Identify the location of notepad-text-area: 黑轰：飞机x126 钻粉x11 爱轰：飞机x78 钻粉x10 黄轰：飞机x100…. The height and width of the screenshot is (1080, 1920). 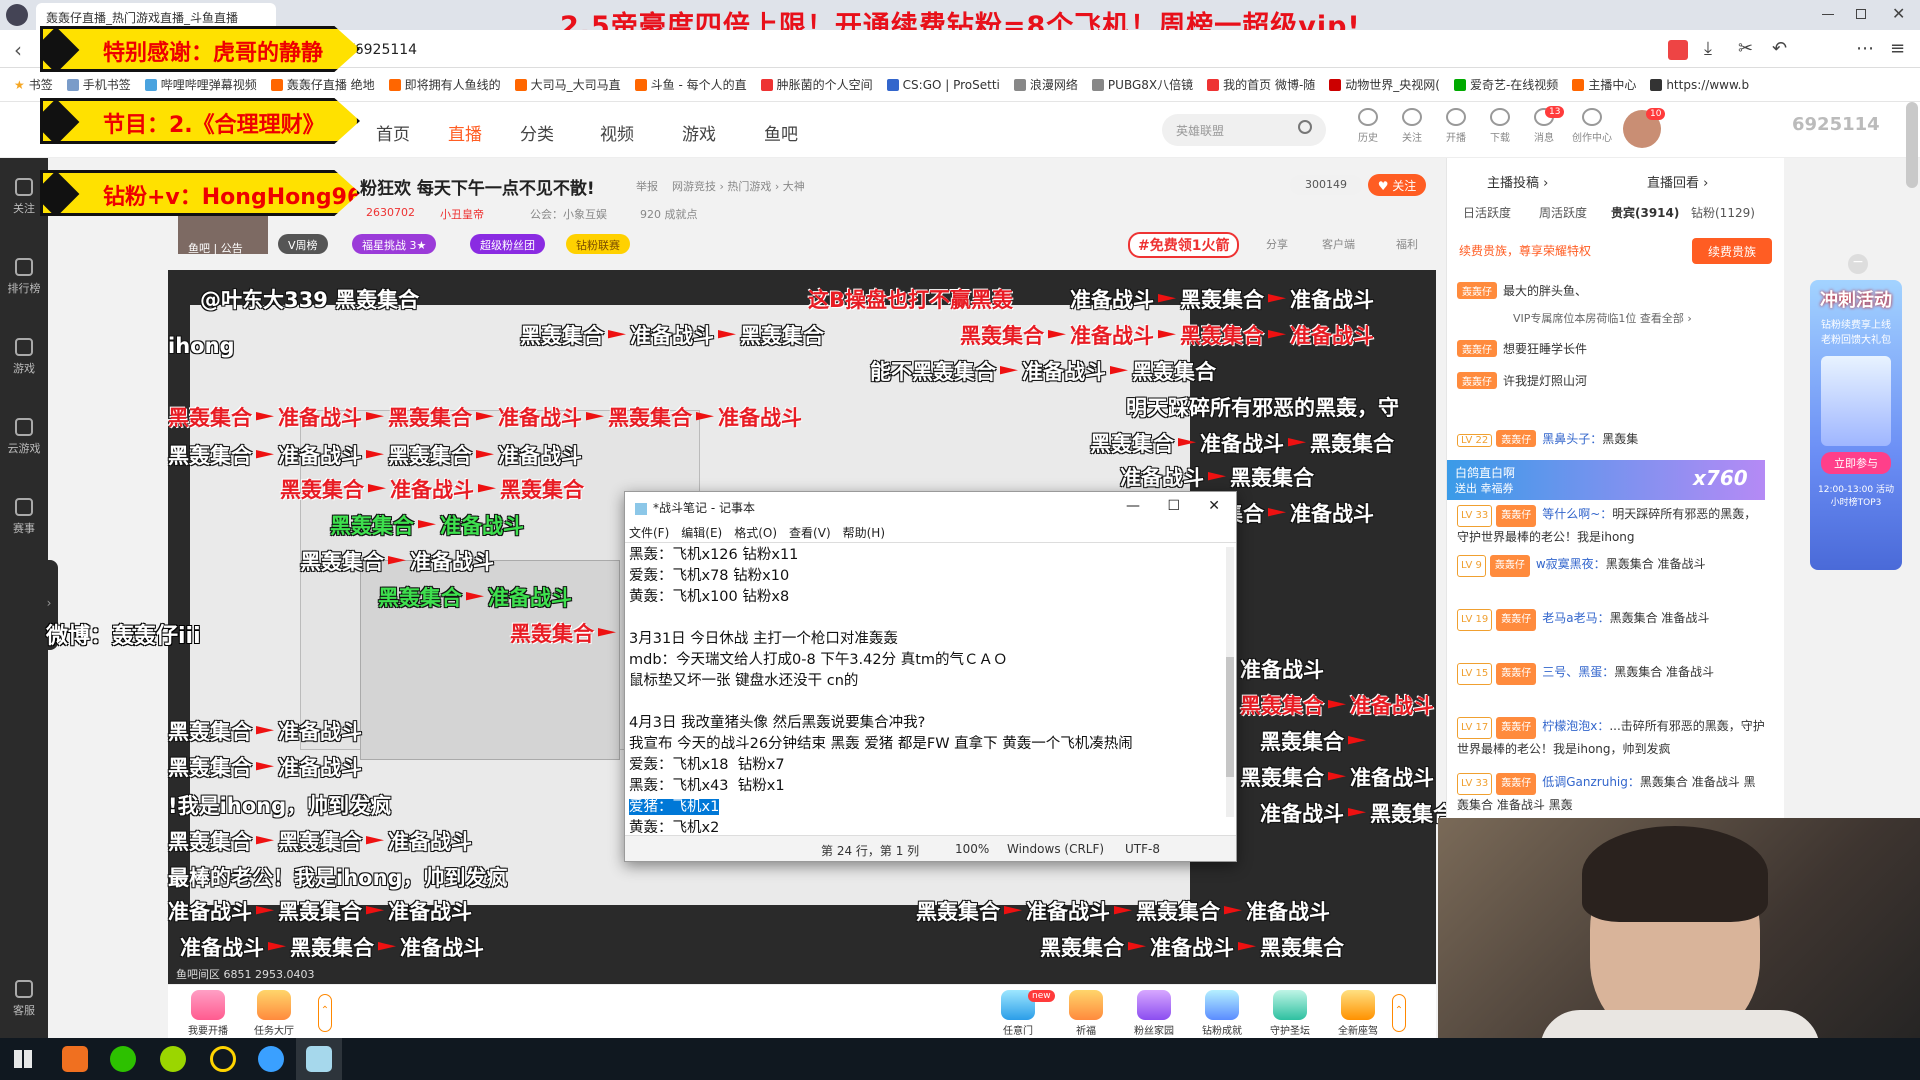
(930, 687).